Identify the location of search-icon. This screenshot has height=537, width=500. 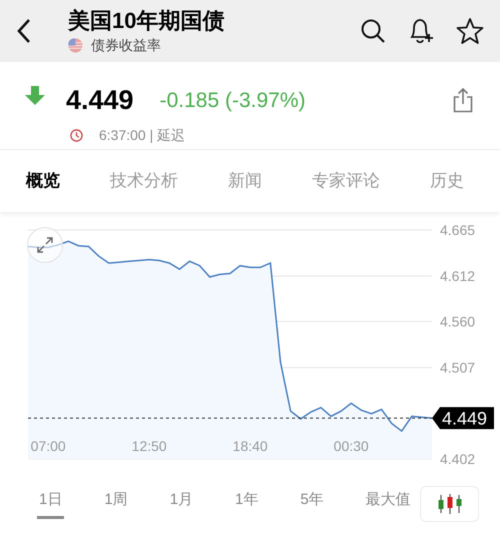
(373, 31).